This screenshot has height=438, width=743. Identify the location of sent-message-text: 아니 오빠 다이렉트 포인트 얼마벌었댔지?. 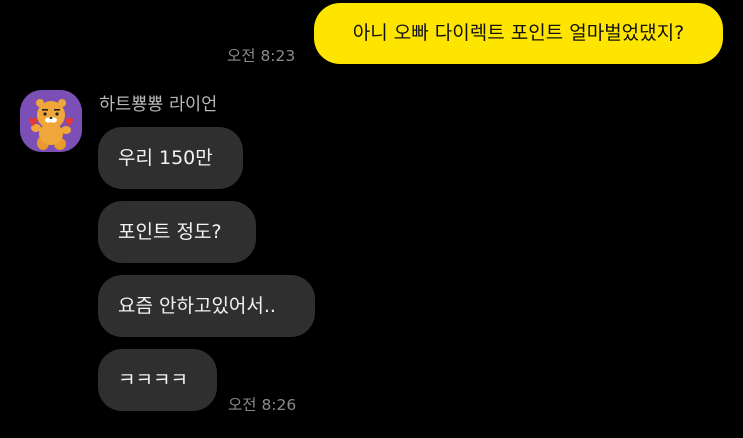
(518, 33).